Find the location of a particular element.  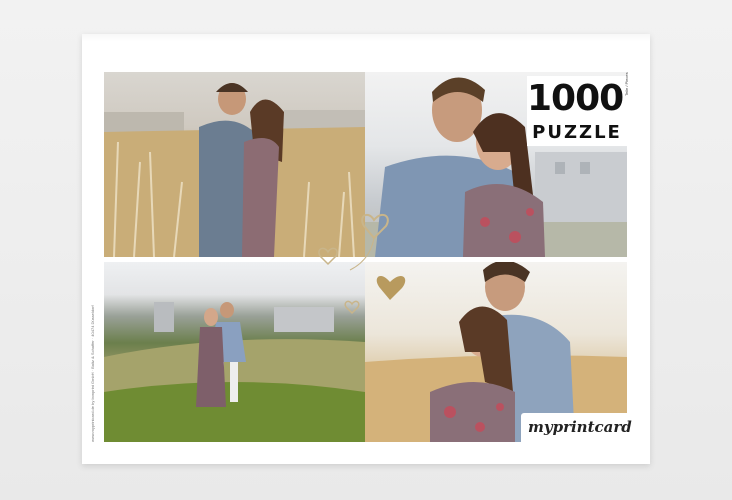

heart-outline-icon is located at coordinates (375, 226).